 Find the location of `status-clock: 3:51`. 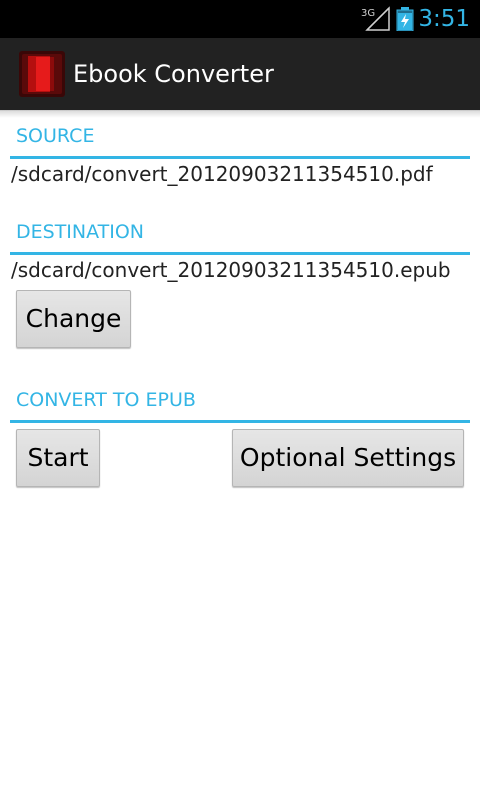

status-clock: 3:51 is located at coordinates (444, 19).